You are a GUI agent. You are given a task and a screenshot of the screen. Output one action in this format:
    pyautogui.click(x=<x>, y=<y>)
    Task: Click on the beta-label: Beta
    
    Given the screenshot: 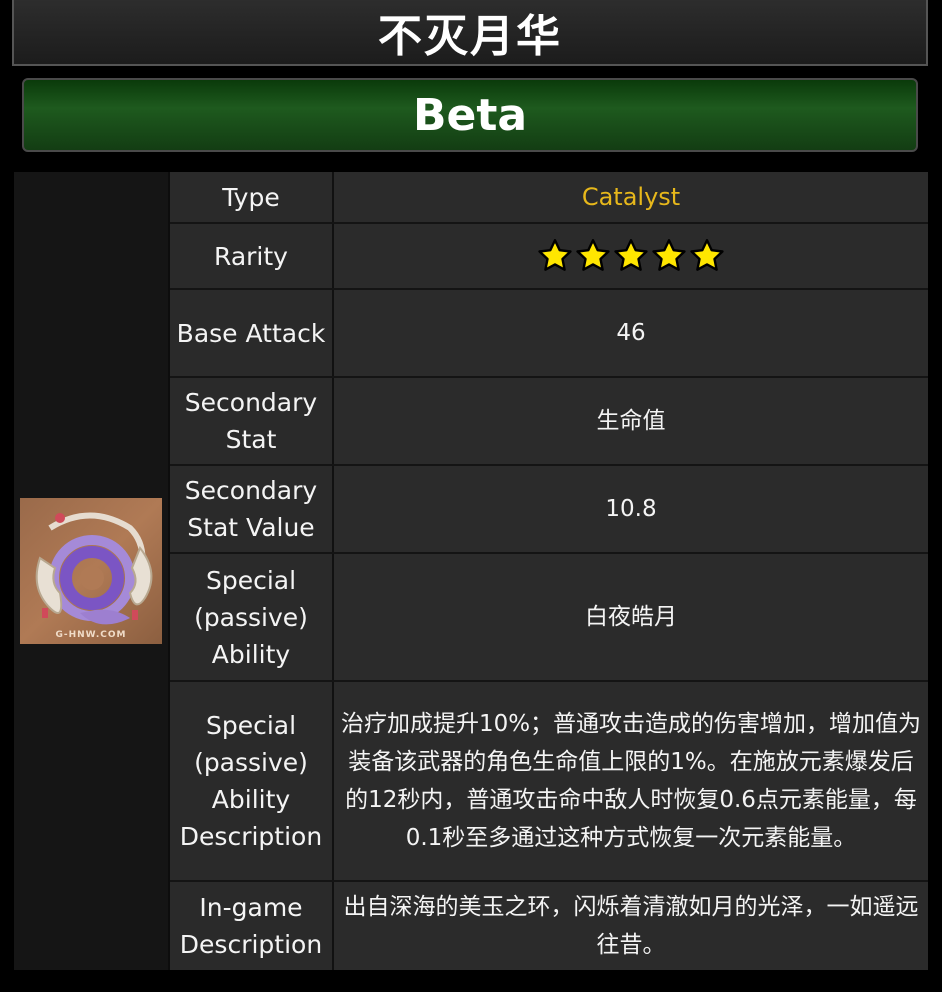 What is the action you would take?
    pyautogui.click(x=470, y=115)
    